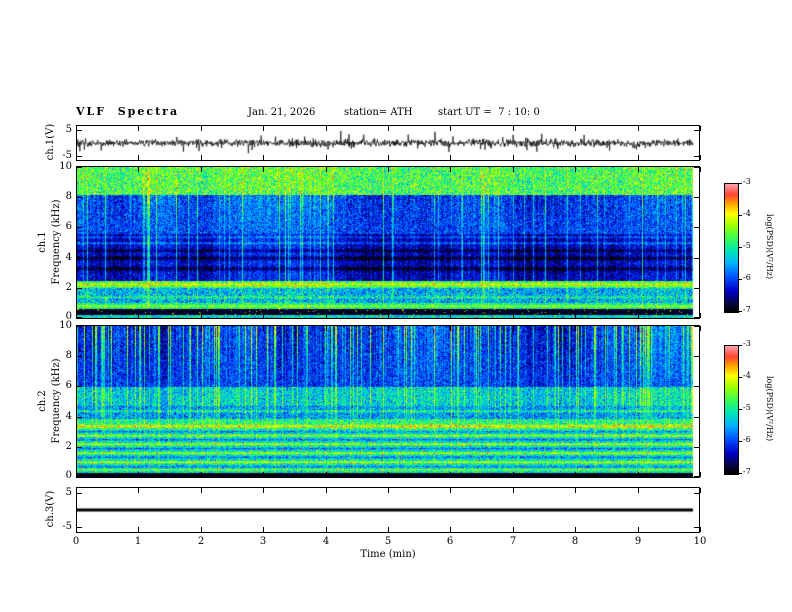  I want to click on y-tick-label: 6, so click(68, 226).